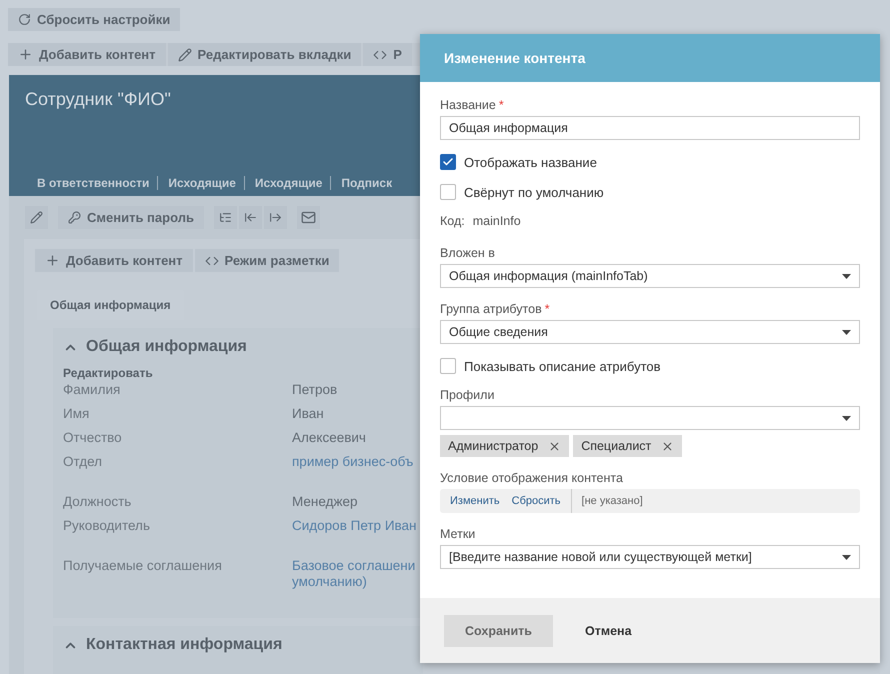  What do you see at coordinates (98, 99) in the screenshot?
I see `card-title: Сотрудник "ФИО"` at bounding box center [98, 99].